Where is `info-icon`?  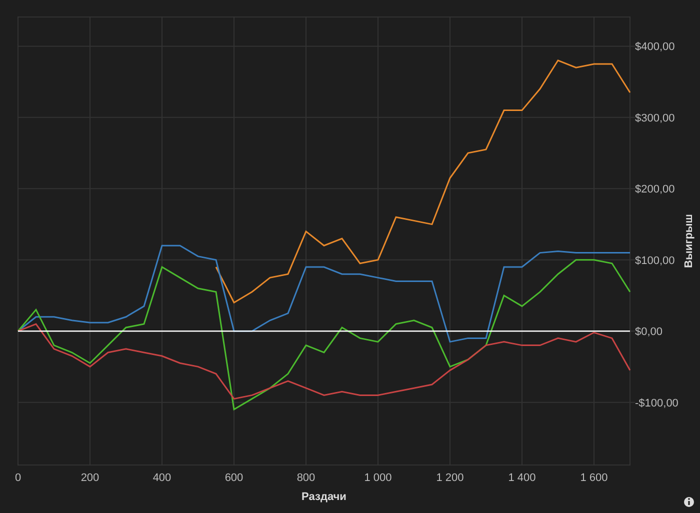
info-icon is located at coordinates (689, 502).